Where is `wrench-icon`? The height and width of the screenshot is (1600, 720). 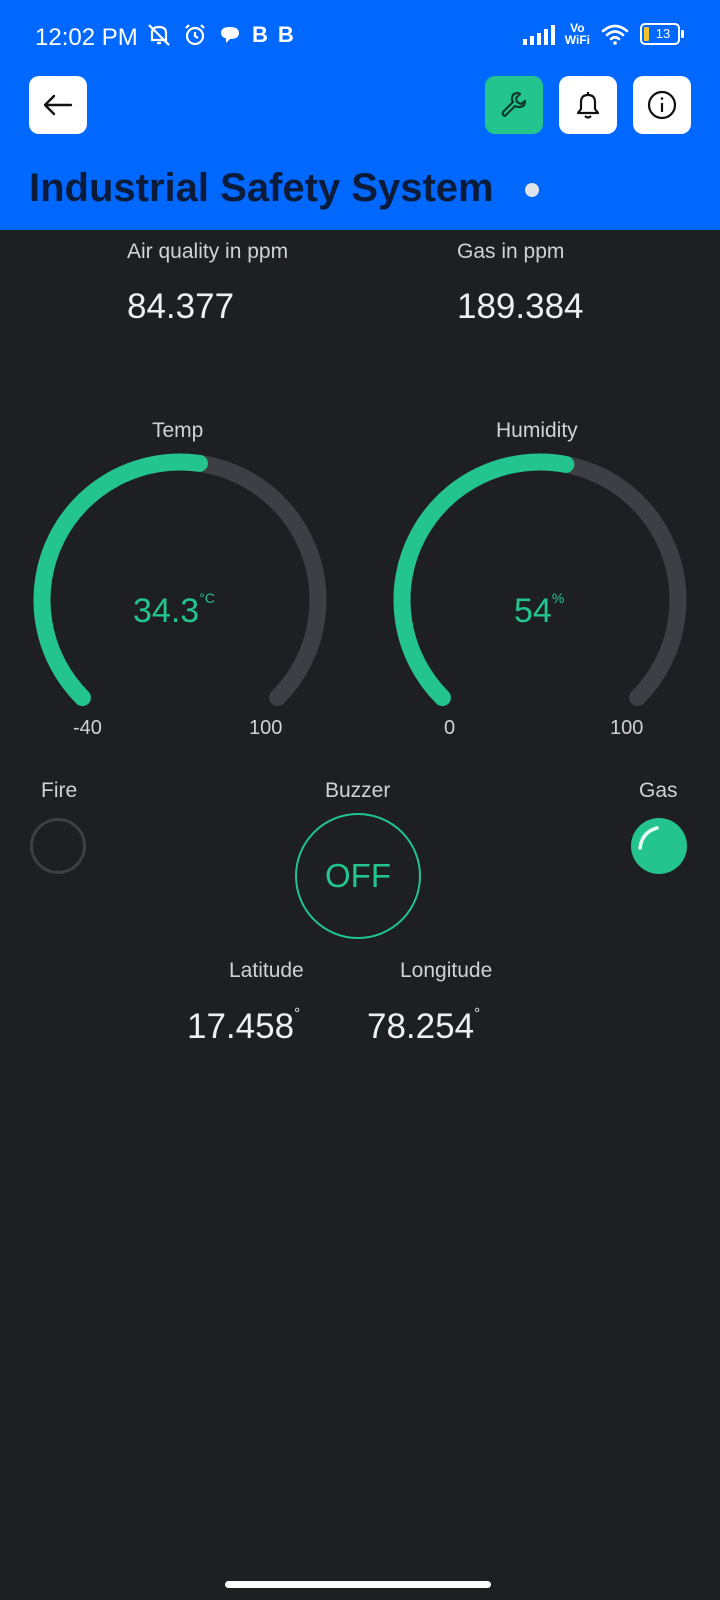 wrench-icon is located at coordinates (514, 104).